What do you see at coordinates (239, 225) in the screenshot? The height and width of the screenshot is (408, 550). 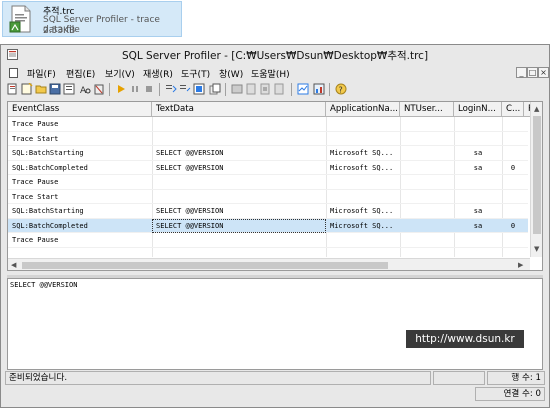 I see `focused-cell` at bounding box center [239, 225].